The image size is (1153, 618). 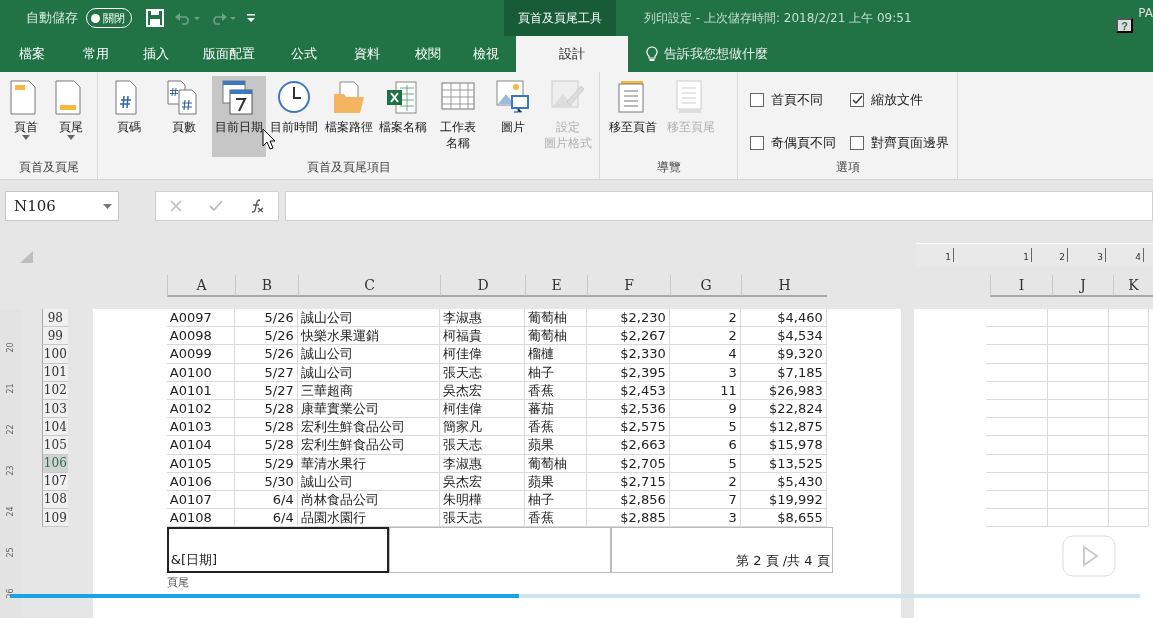 I want to click on footer-section: 第 2 頁 /共 4 頁, so click(x=721, y=550).